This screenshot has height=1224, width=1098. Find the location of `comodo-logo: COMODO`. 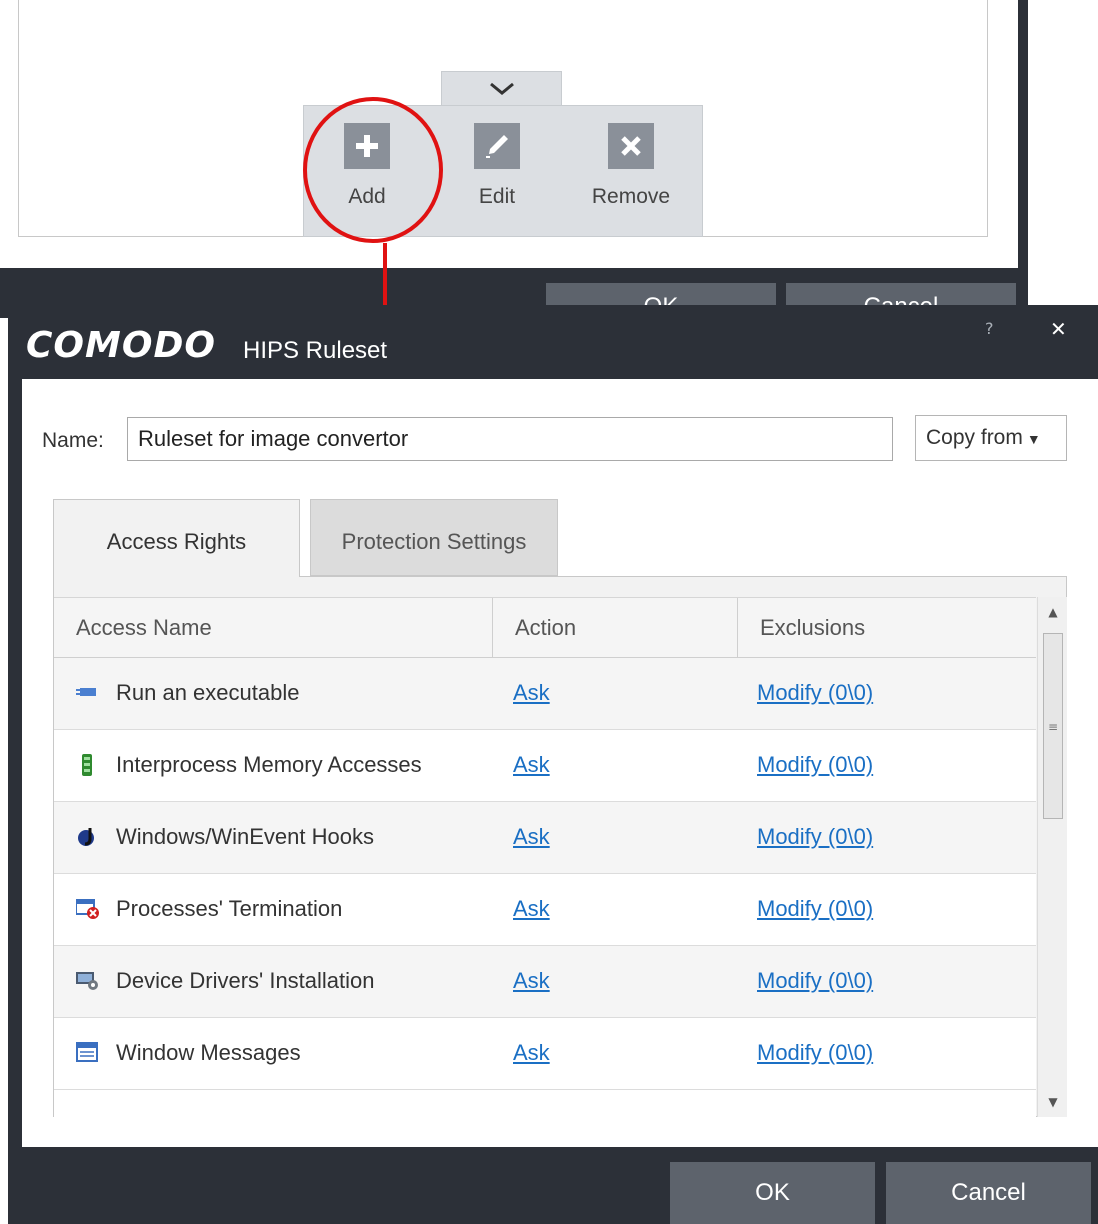

comodo-logo: COMODO is located at coordinates (121, 345).